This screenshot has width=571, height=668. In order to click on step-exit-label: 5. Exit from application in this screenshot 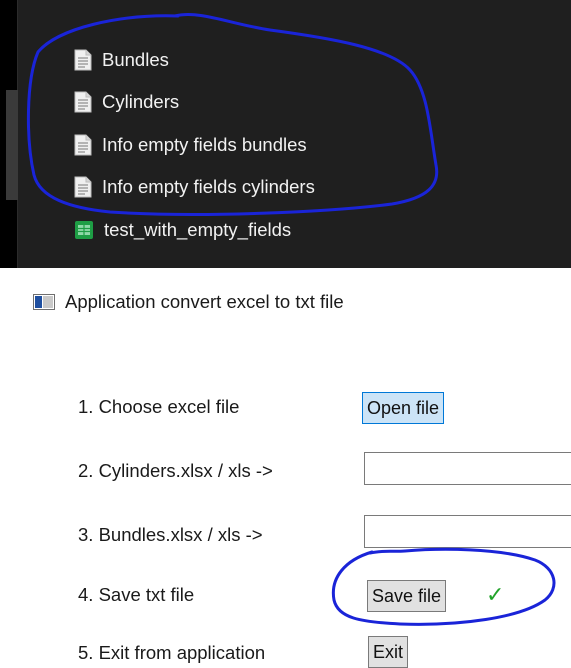, I will do `click(172, 652)`.